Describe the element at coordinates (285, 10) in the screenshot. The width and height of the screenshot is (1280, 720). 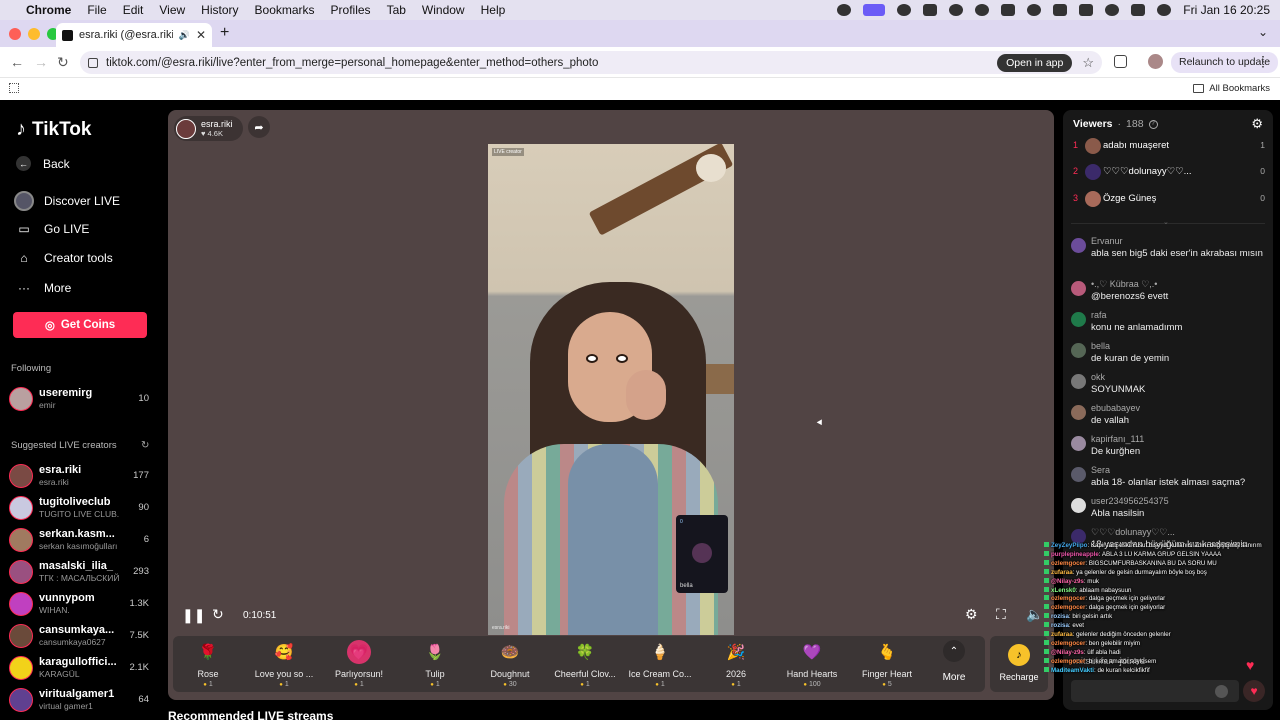
I see `menu-bookmarks: Bookmarks` at that location.